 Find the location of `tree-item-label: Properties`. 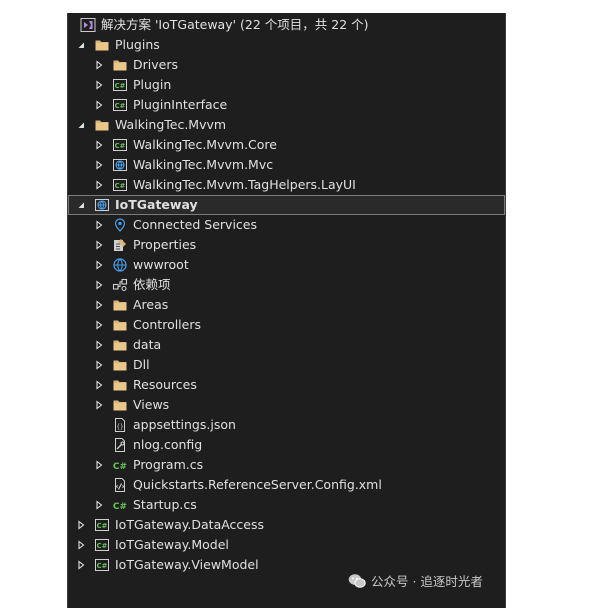

tree-item-label: Properties is located at coordinates (165, 244).